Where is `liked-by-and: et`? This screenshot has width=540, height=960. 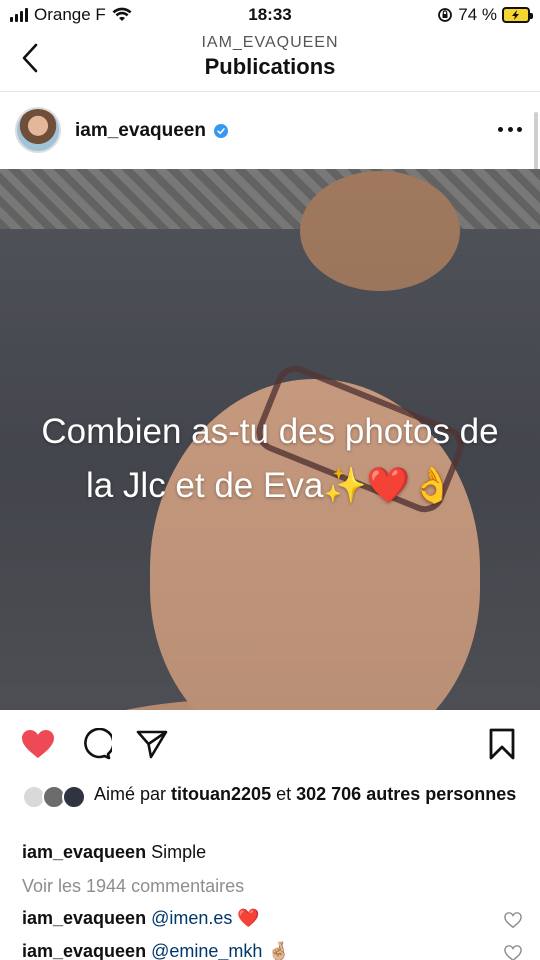 liked-by-and: et is located at coordinates (284, 794).